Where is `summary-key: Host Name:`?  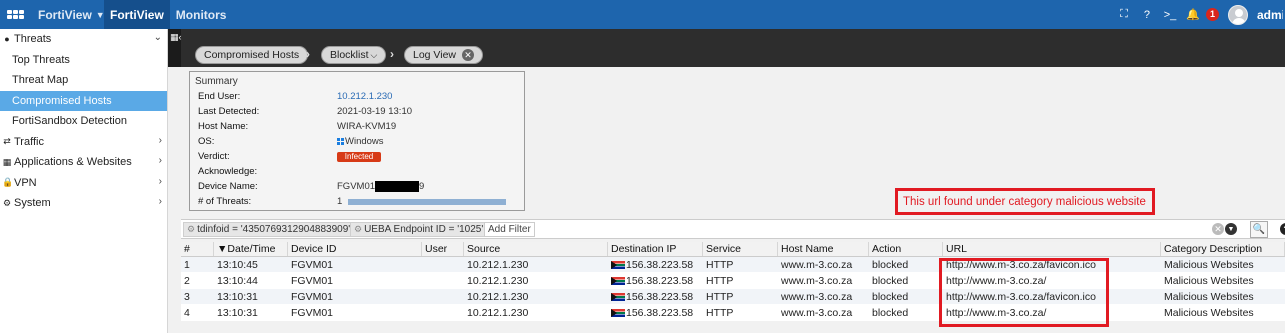 summary-key: Host Name: is located at coordinates (223, 126).